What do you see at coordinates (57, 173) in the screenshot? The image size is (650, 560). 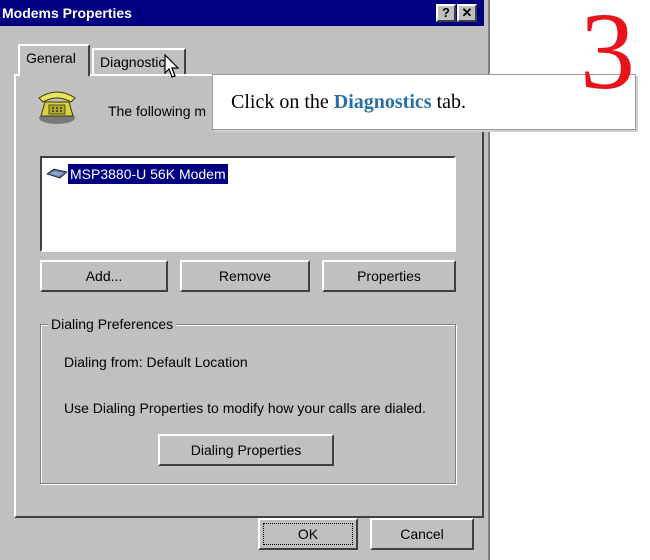 I see `modem-icon` at bounding box center [57, 173].